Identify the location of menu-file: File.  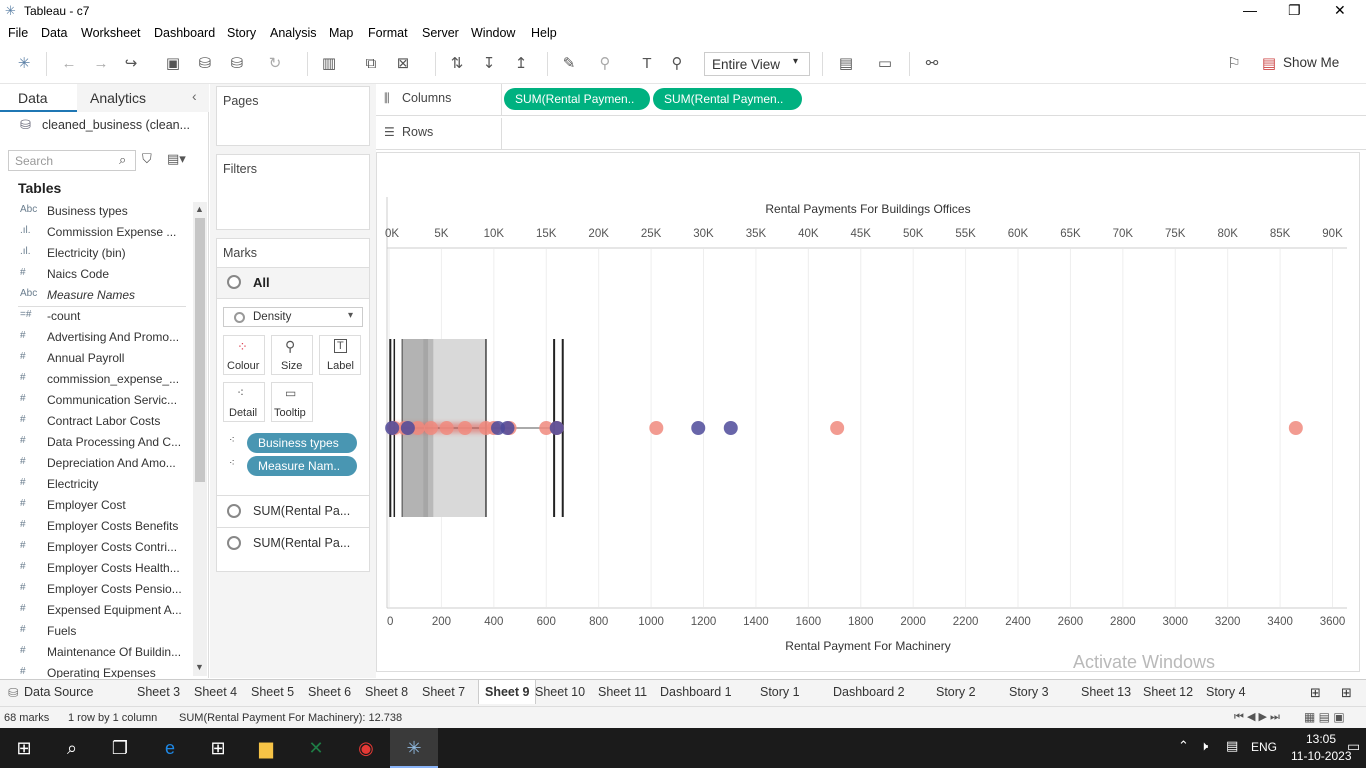
(18, 33).